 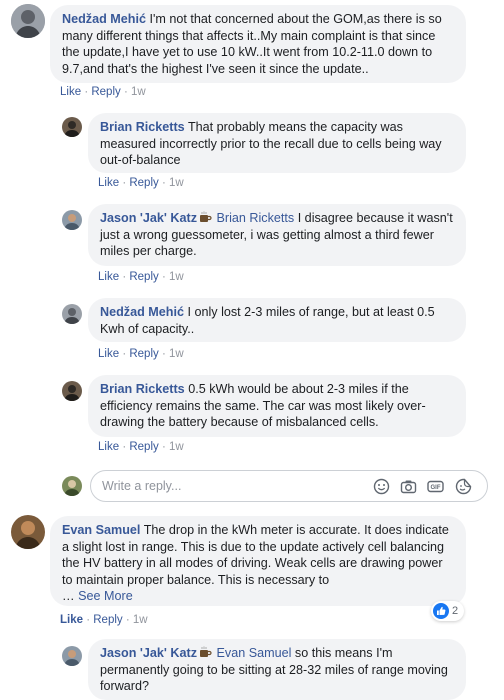 I want to click on svg-text: GIF, so click(x=436, y=488).